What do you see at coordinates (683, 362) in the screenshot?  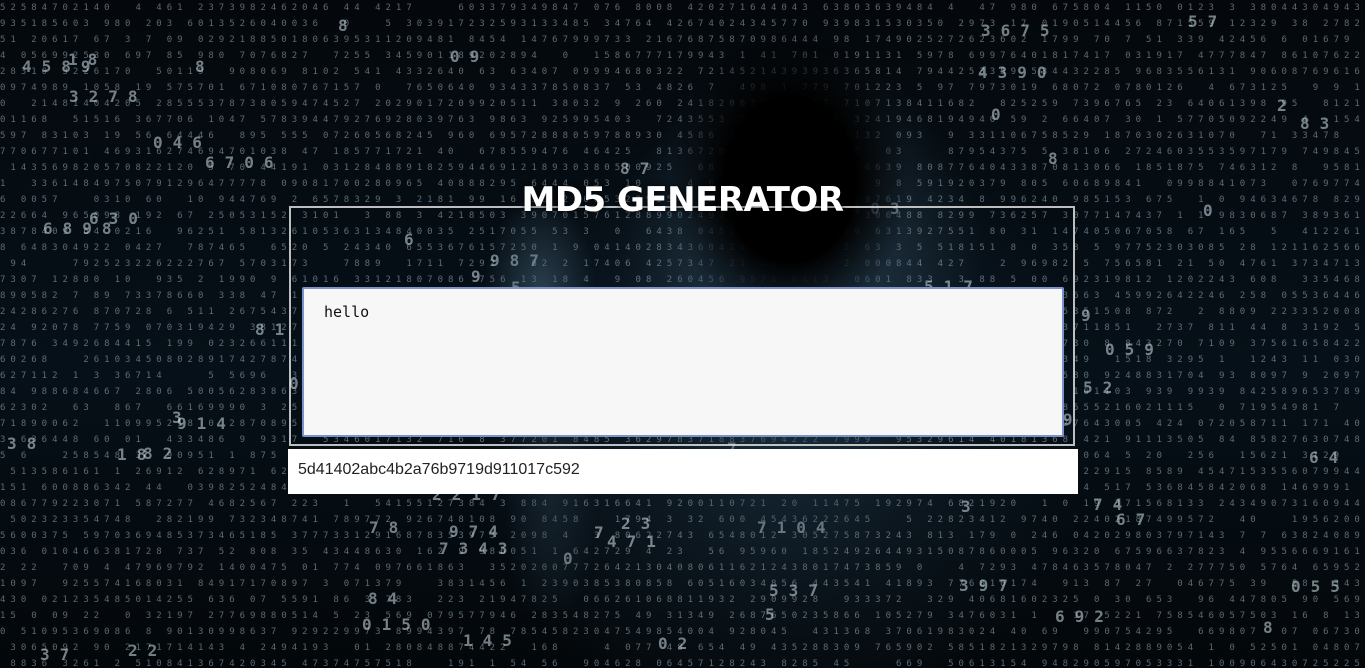 I see `text-input` at bounding box center [683, 362].